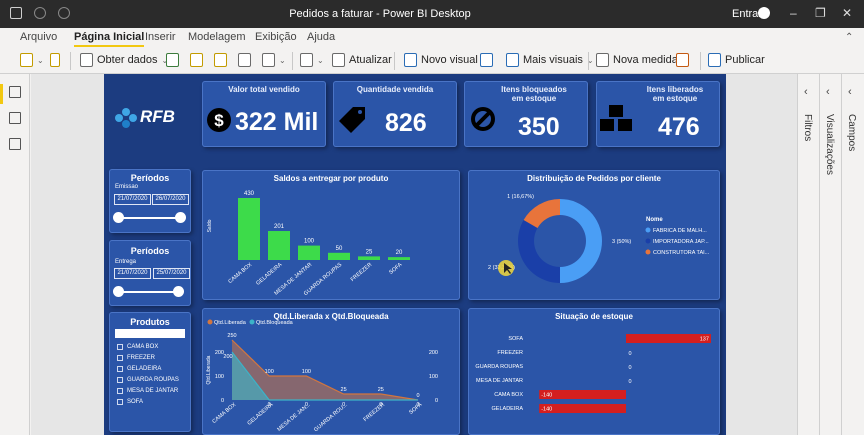 The image size is (864, 435). I want to click on tab-inserir: Inserir, so click(160, 37).